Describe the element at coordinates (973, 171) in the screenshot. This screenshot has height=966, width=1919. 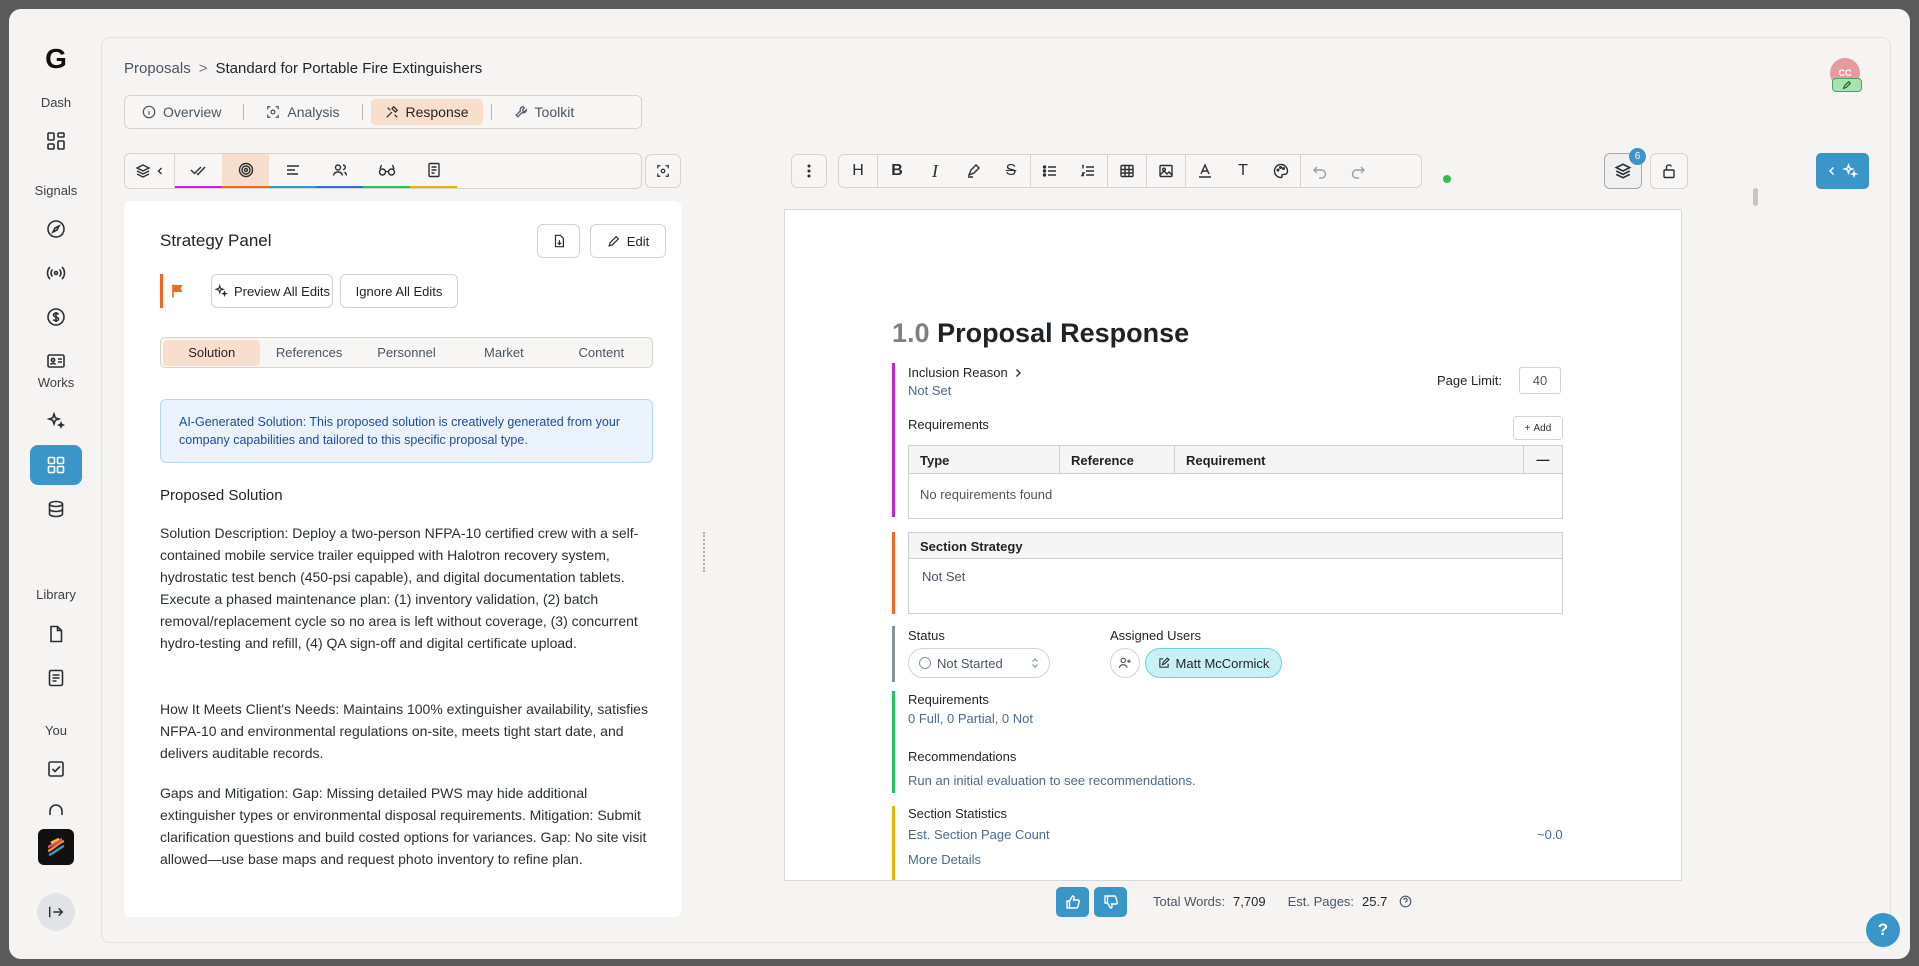
I see `highlight-button` at that location.